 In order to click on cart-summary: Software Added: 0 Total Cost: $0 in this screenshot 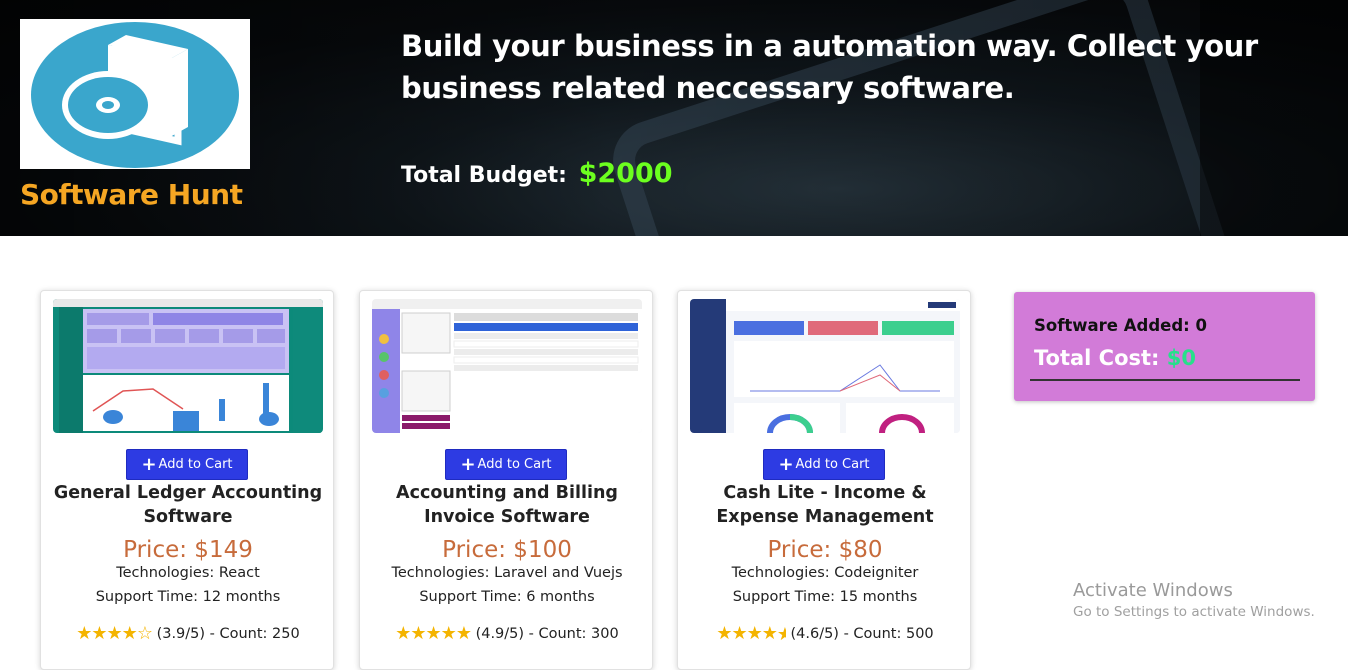, I will do `click(1164, 346)`.